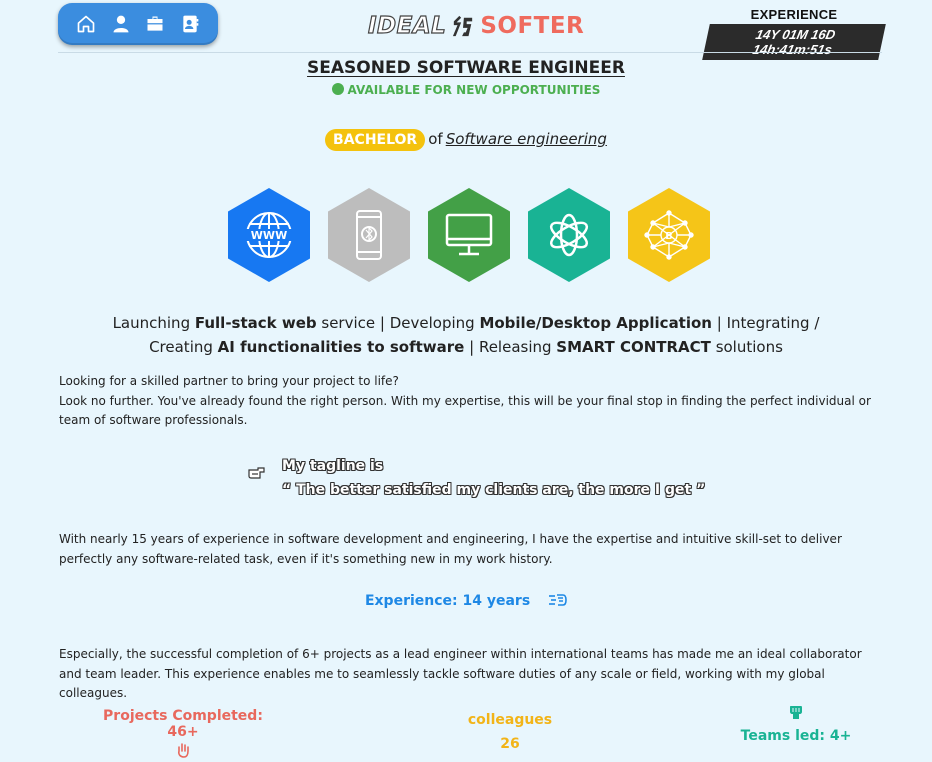  What do you see at coordinates (510, 744) in the screenshot?
I see `stat-colleagues-value: 26` at bounding box center [510, 744].